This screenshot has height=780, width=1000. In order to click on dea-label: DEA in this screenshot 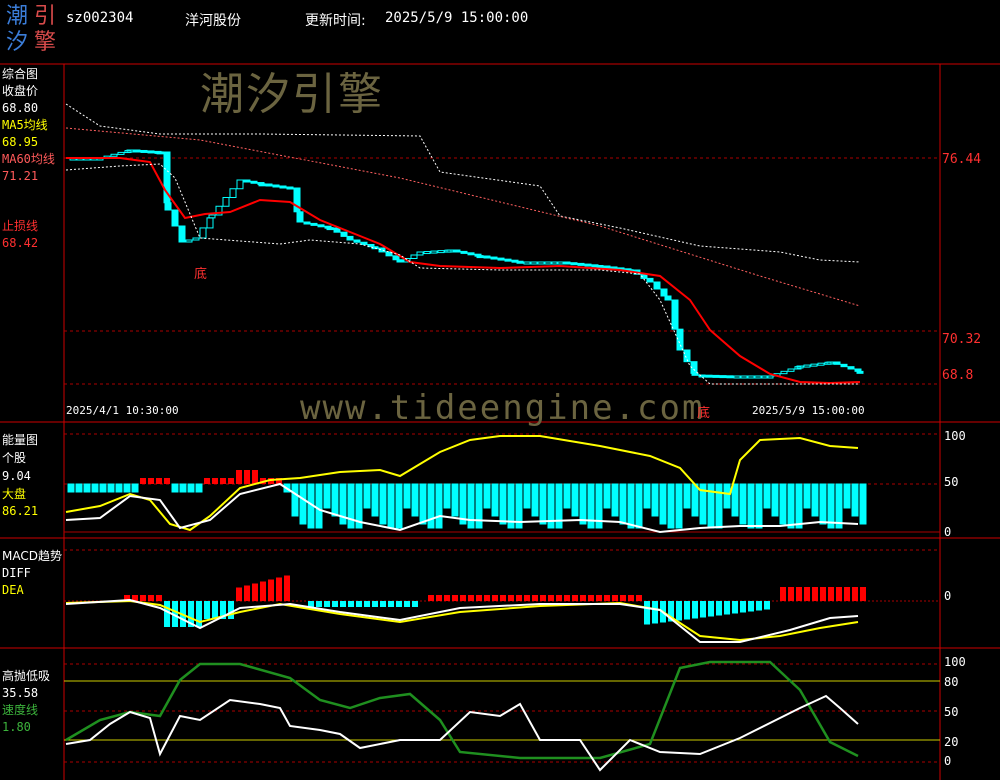, I will do `click(13, 590)`.